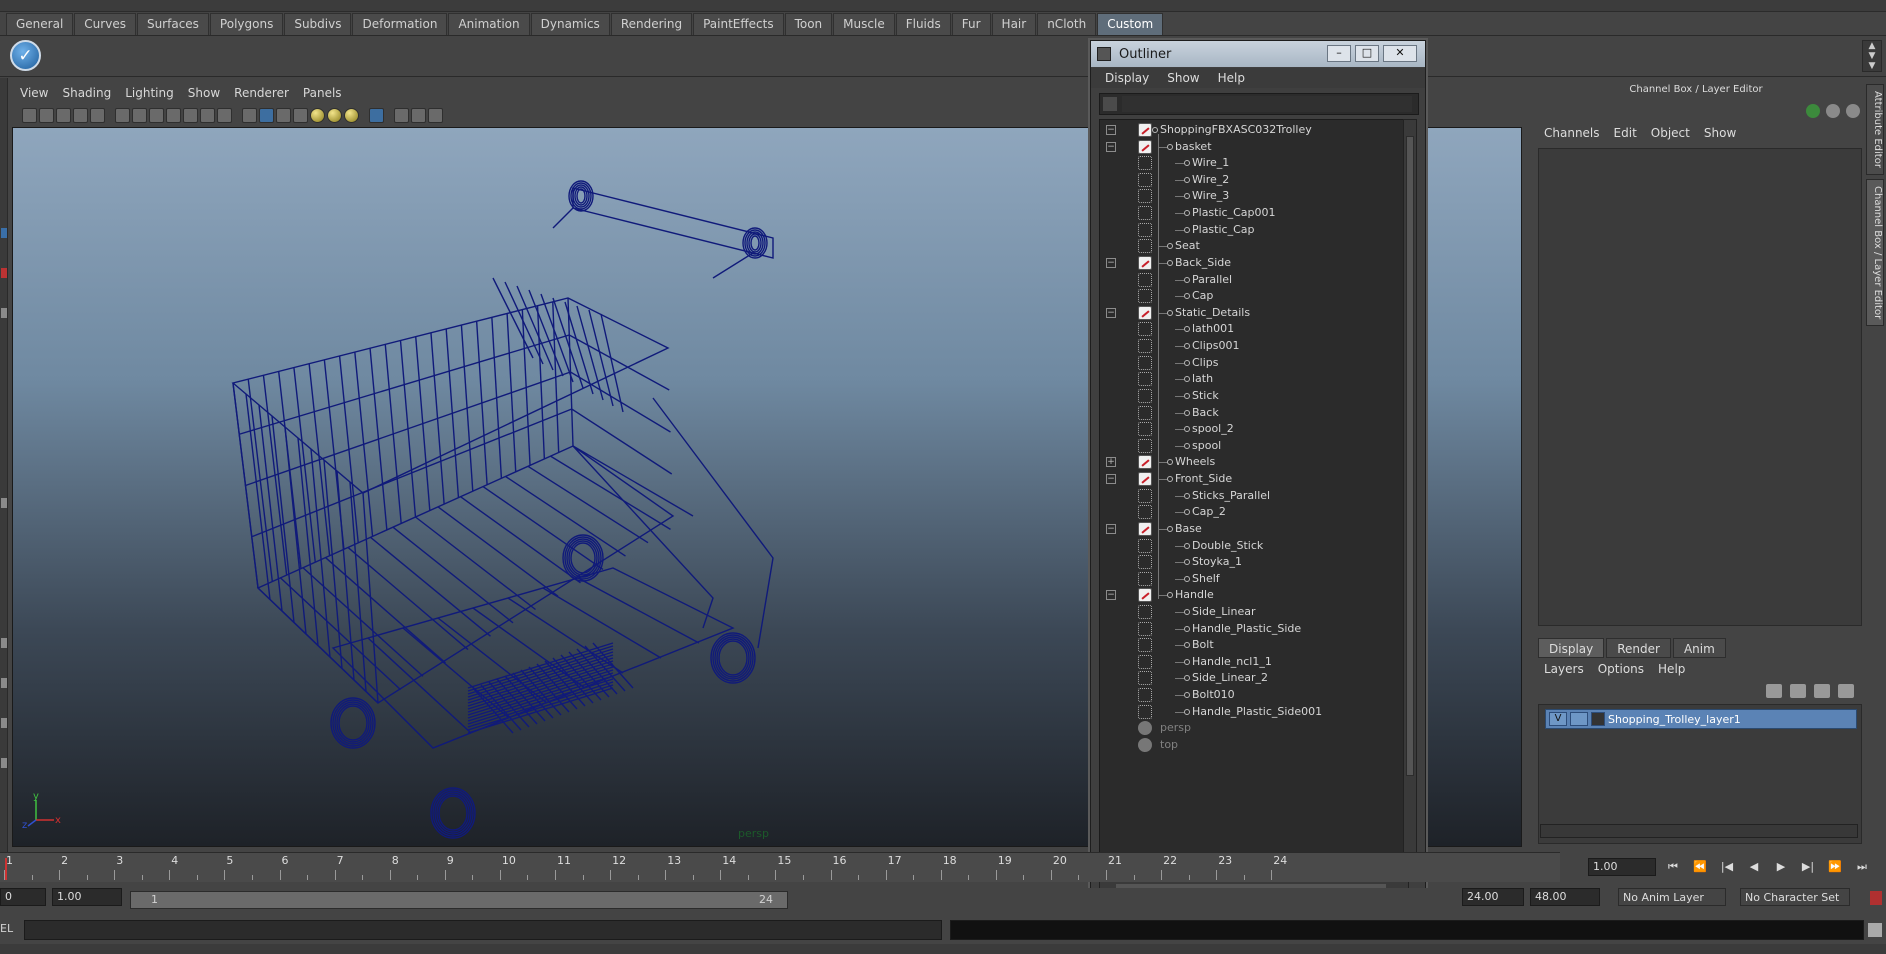  I want to click on anim-layer-dropdown: No Anim Layer, so click(1672, 897).